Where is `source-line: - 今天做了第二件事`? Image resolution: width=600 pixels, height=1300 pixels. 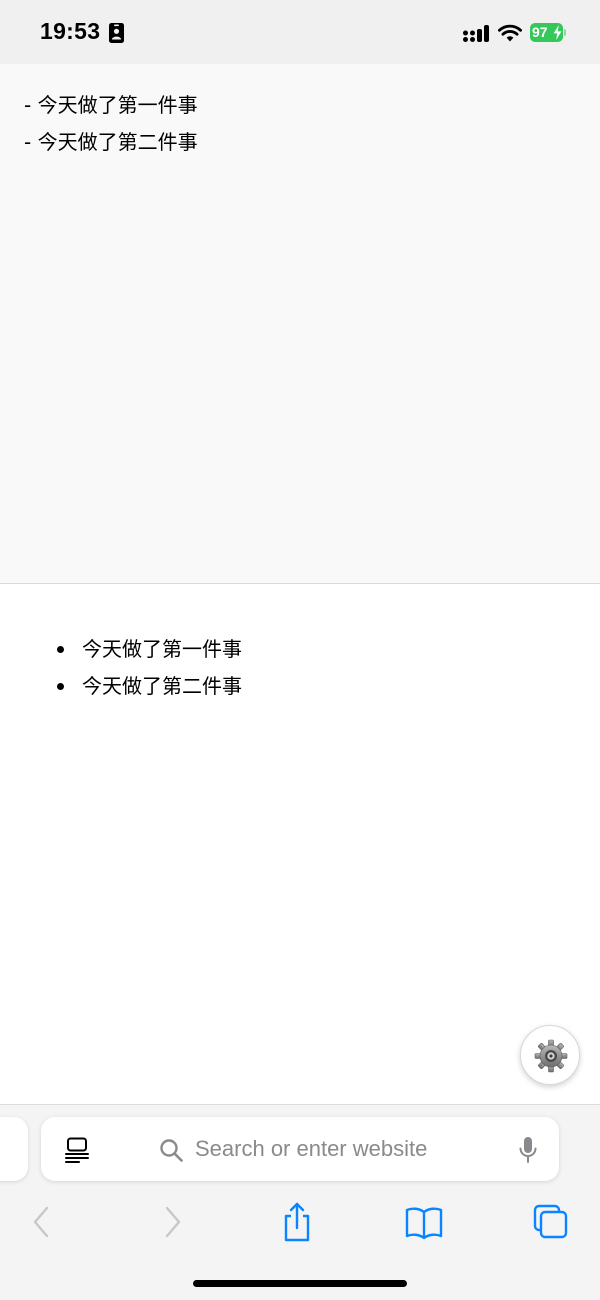
source-line: - 今天做了第二件事 is located at coordinates (111, 142).